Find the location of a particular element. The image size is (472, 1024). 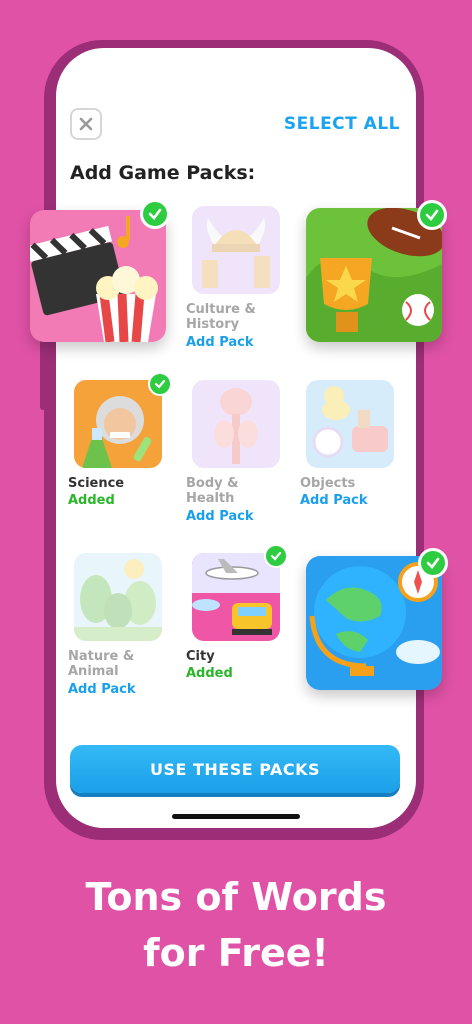

pack-label-culture-history: Culture & History is located at coordinates (221, 317).